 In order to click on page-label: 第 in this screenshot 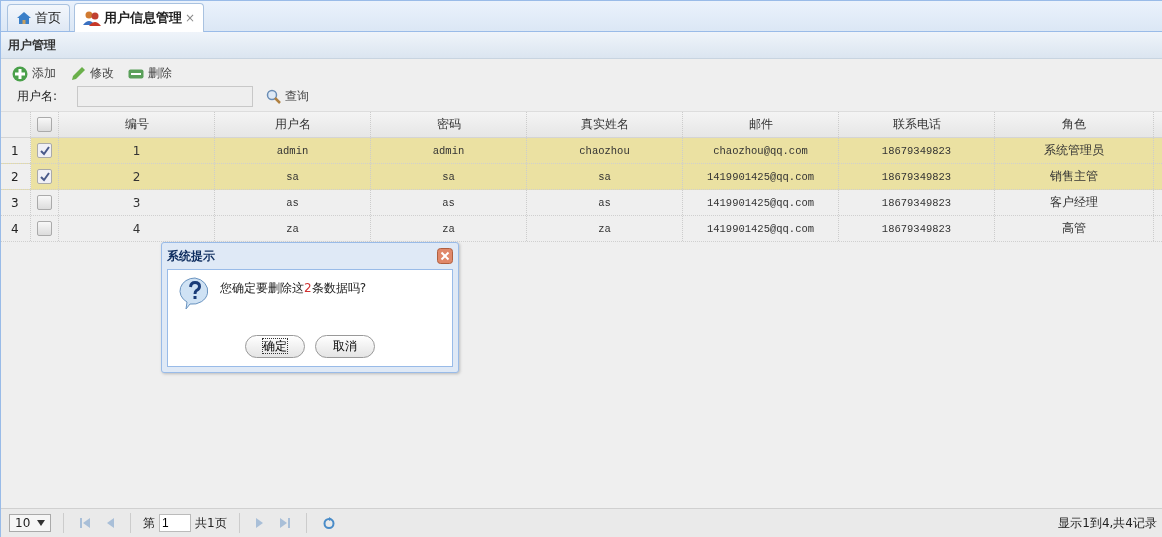, I will do `click(149, 523)`.